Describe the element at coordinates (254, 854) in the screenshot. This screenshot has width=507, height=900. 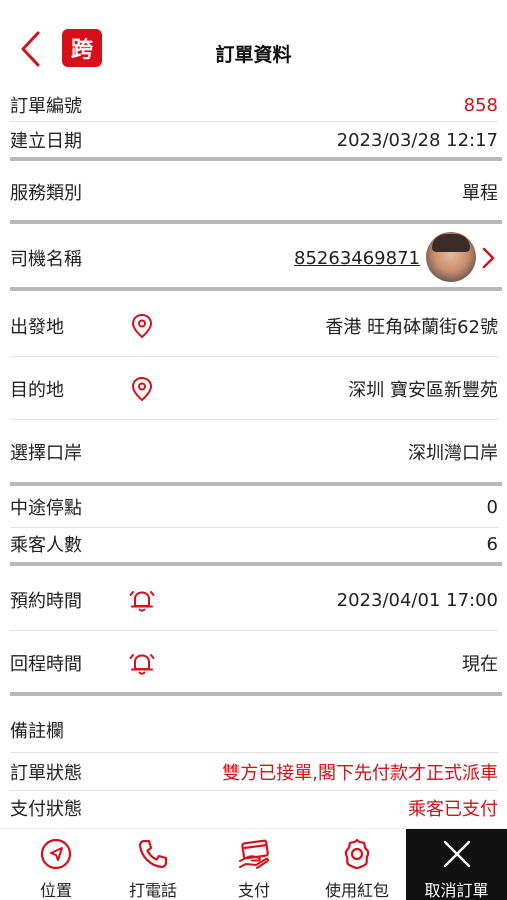
I see `payment-icon` at that location.